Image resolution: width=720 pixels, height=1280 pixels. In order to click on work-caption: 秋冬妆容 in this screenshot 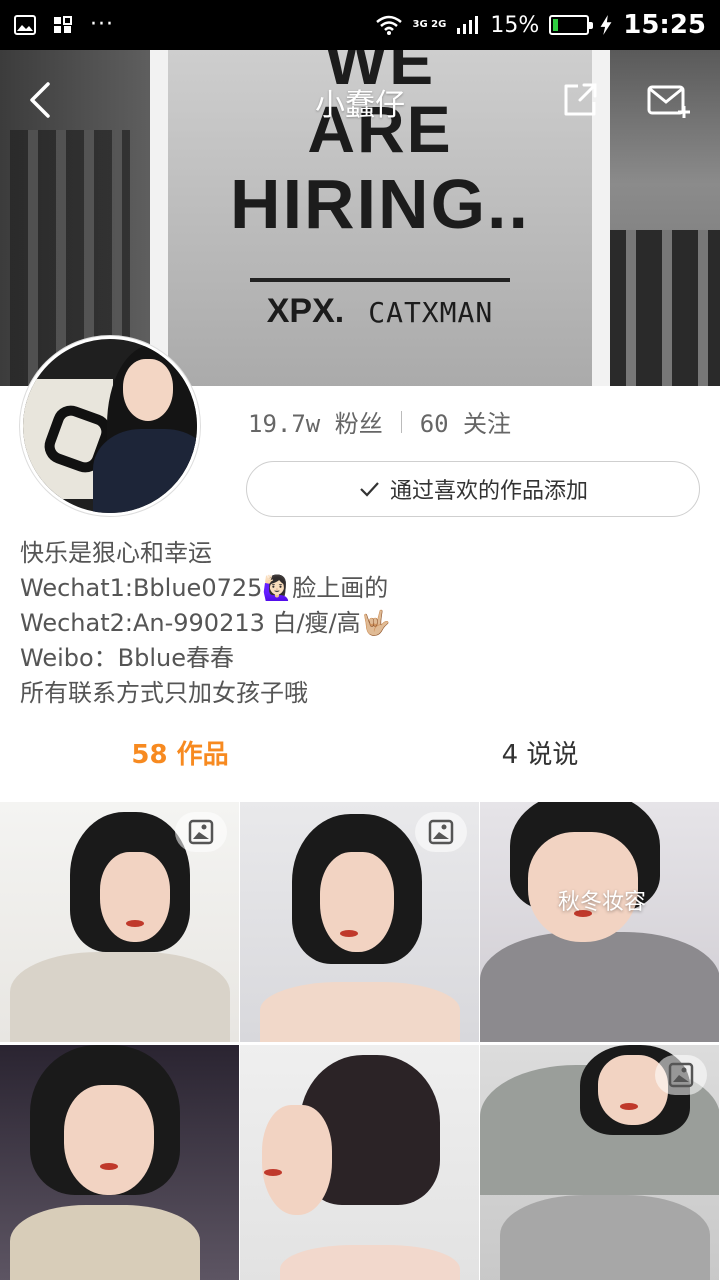, I will do `click(602, 902)`.